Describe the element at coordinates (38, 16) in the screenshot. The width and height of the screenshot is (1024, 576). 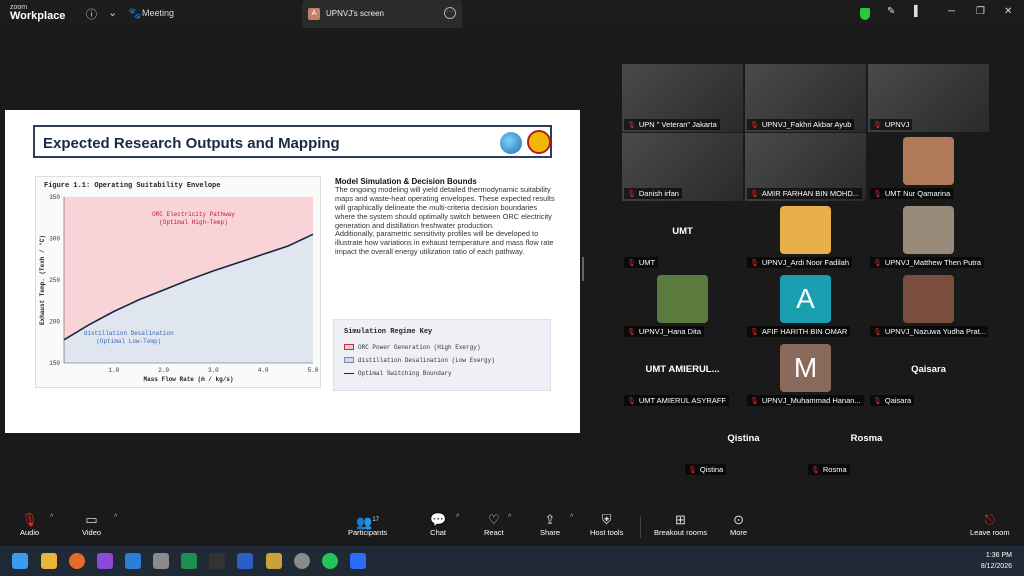
I see `brand-line2: Workplace` at that location.